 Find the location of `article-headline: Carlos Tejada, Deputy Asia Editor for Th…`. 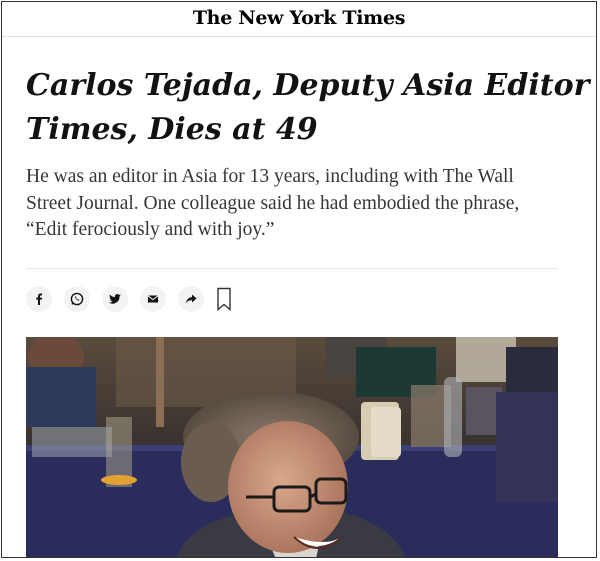

article-headline: Carlos Tejada, Deputy Asia Editor for Th… is located at coordinates (311, 108).